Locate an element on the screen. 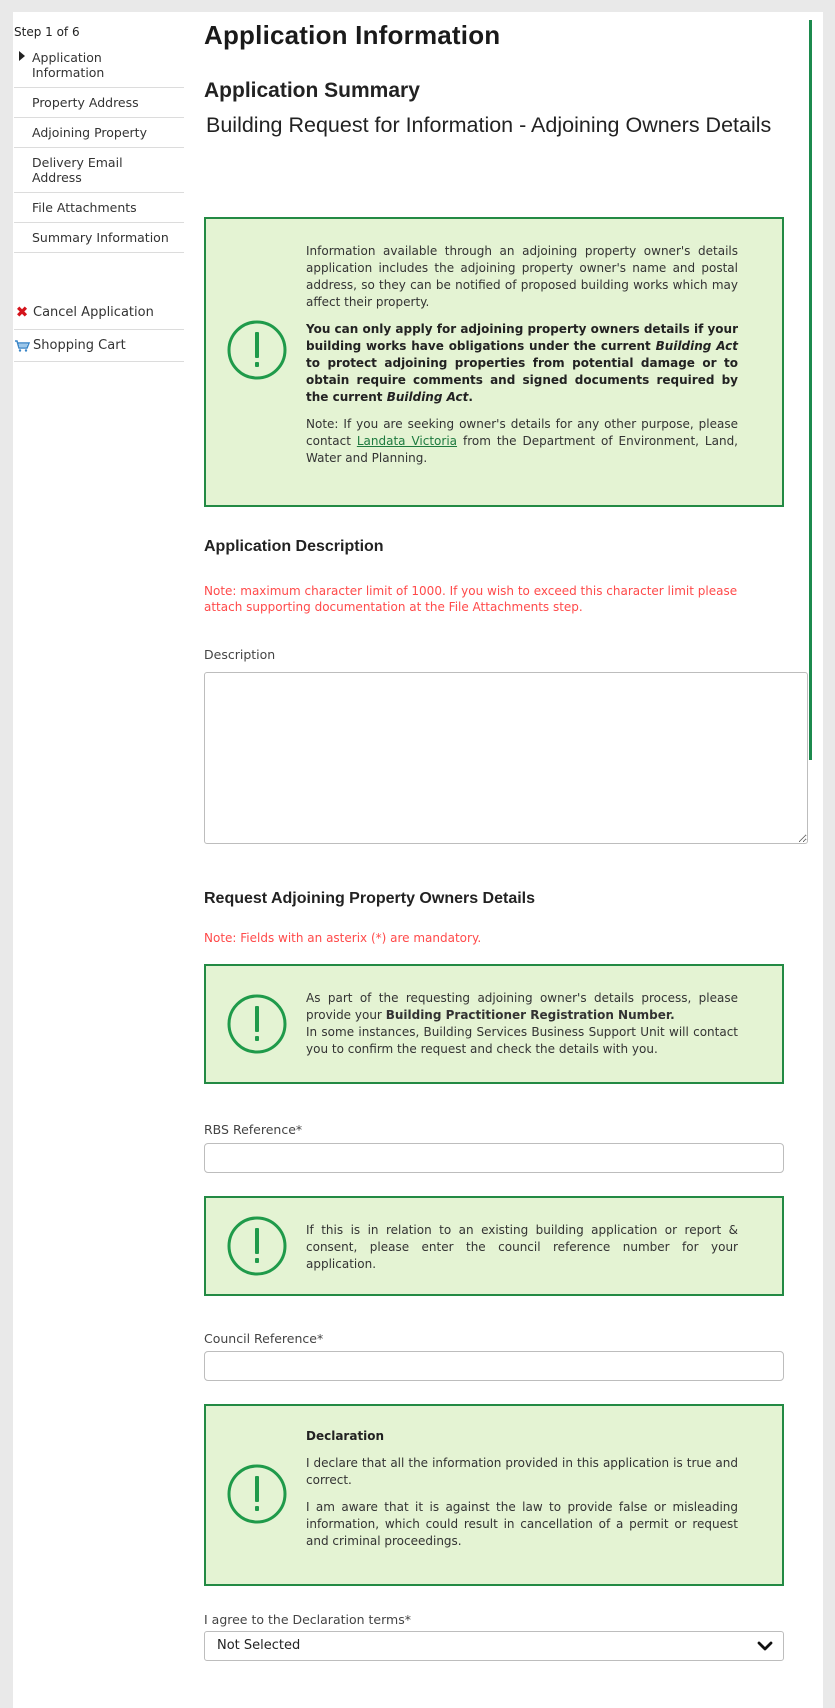 This screenshot has height=1708, width=835. cancel-application-link: ✖ Cancel Application is located at coordinates (99, 312).